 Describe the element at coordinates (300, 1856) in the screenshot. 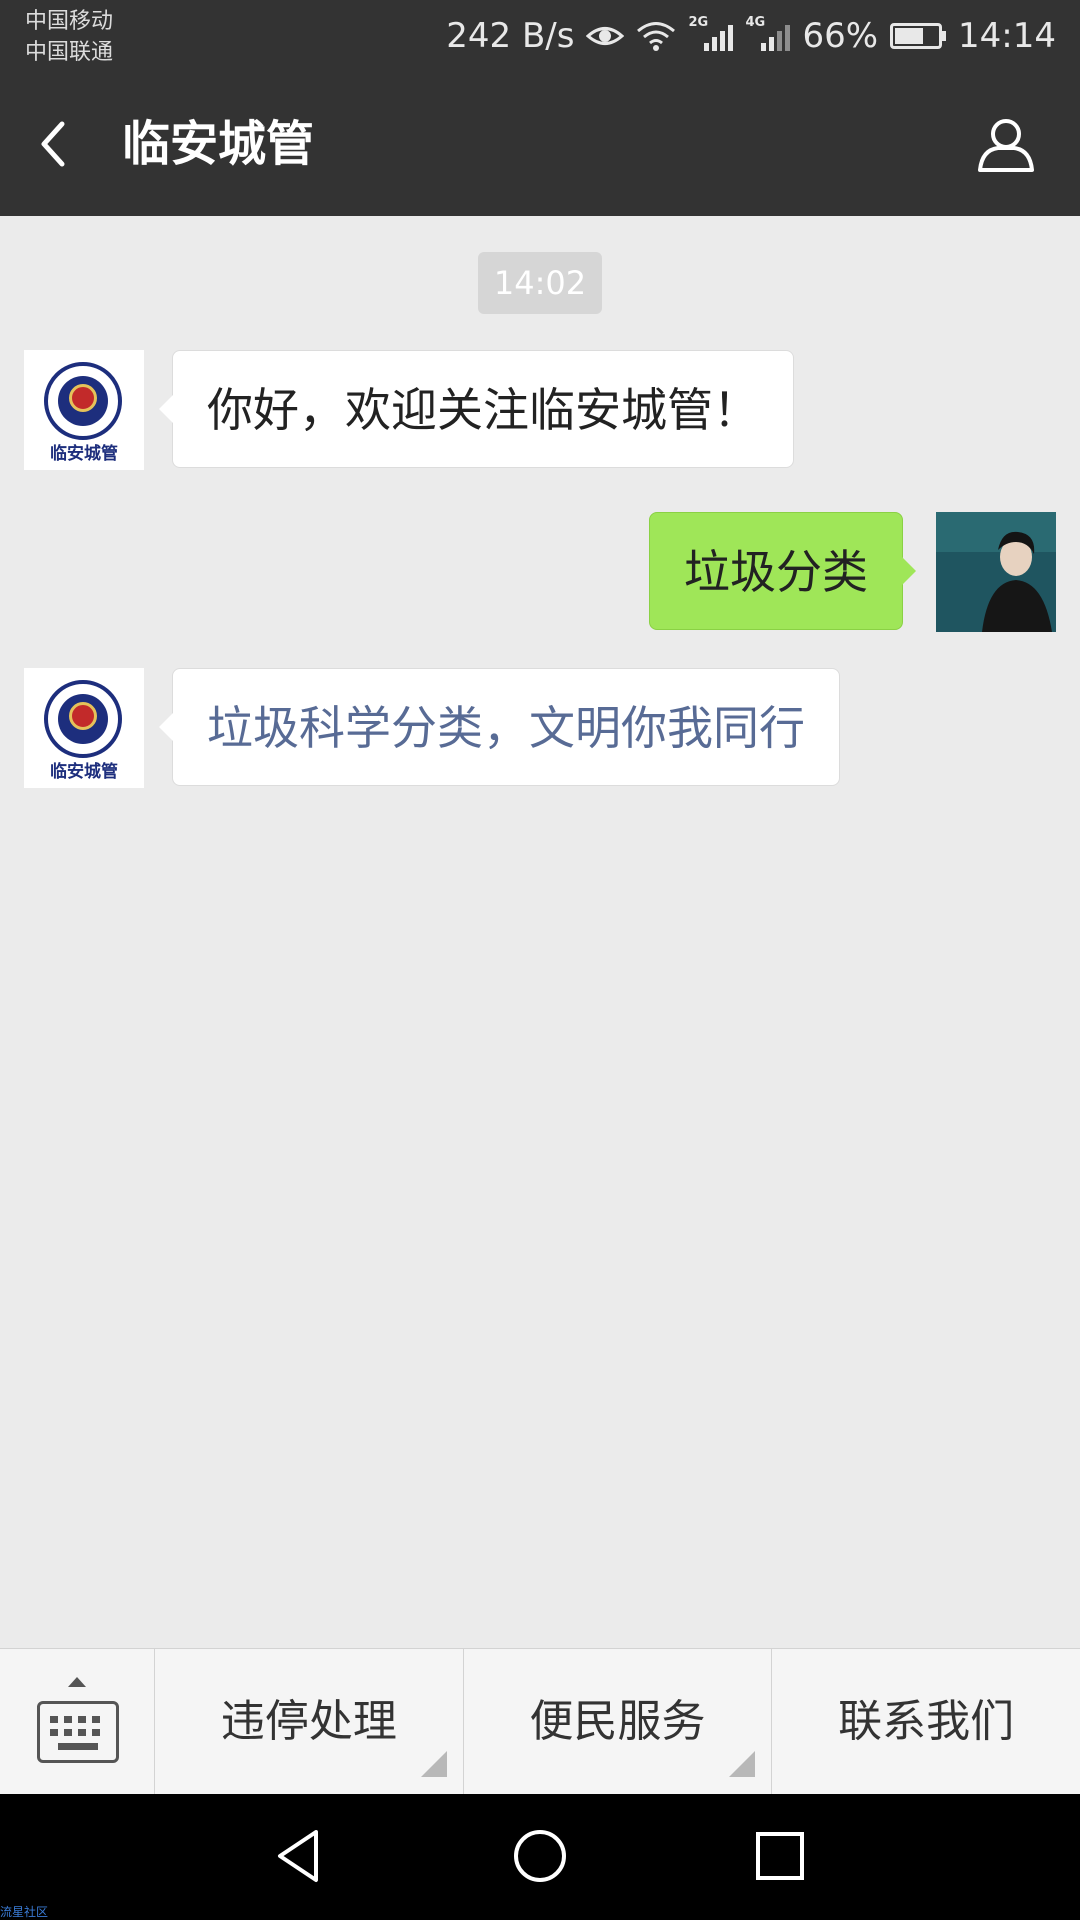

I see `nav-back-icon` at that location.